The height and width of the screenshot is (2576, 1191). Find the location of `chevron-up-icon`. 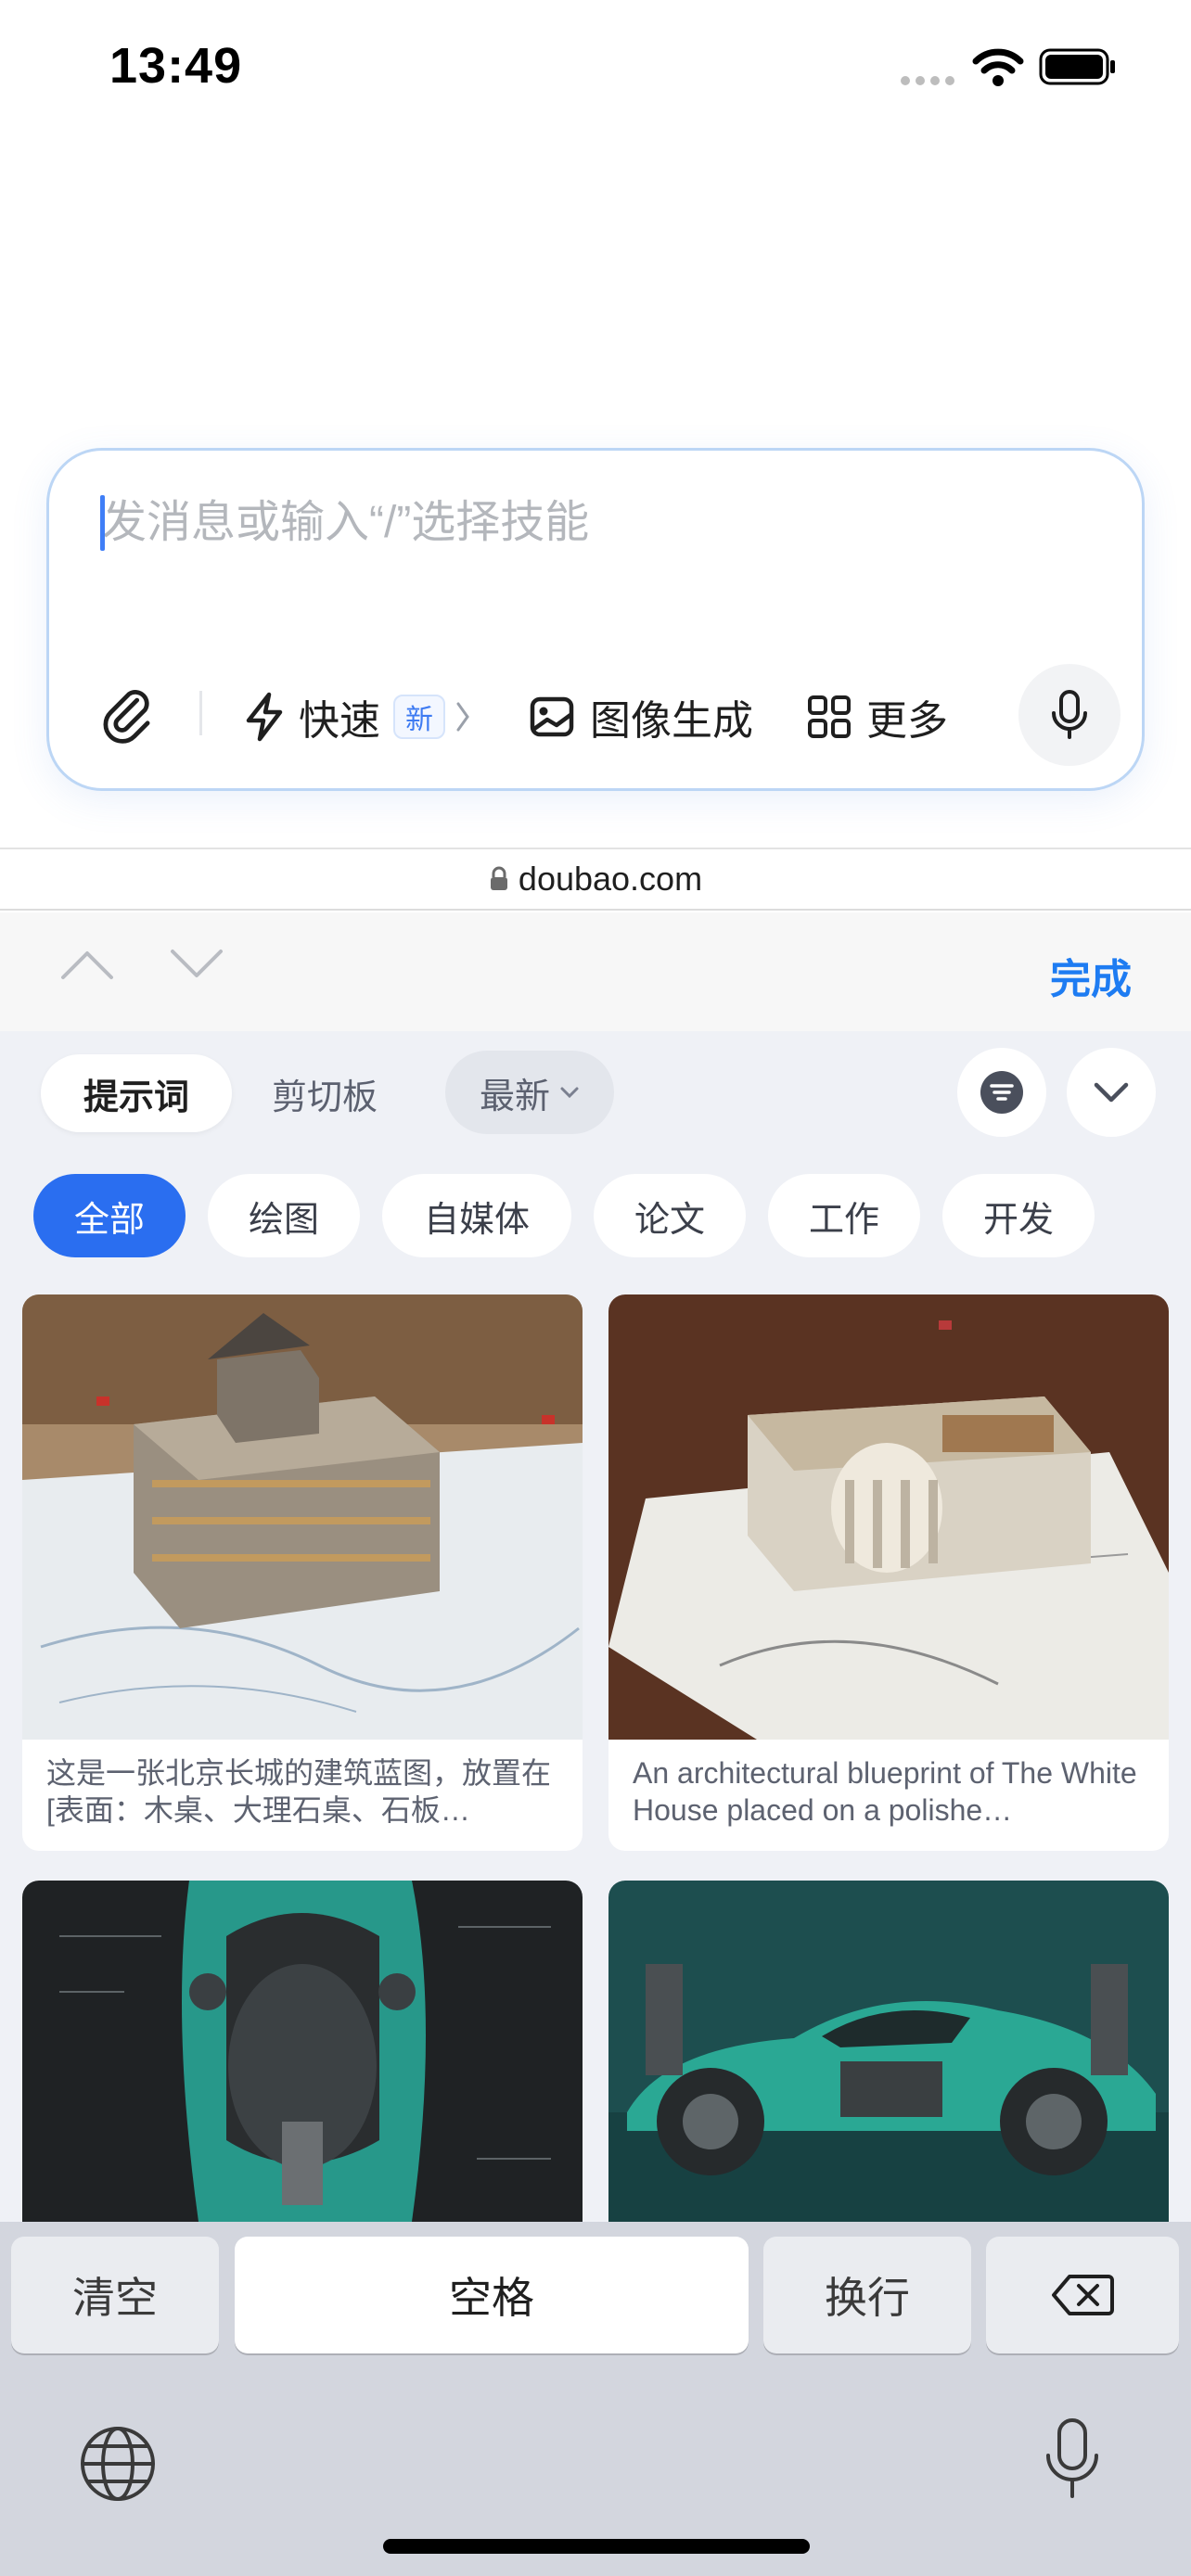

chevron-up-icon is located at coordinates (87, 965).